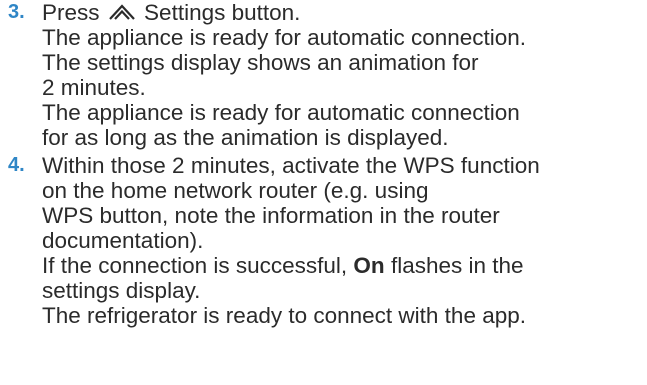 This screenshot has height=385, width=647. What do you see at coordinates (16, 12) in the screenshot?
I see `step-number: 3.` at bounding box center [16, 12].